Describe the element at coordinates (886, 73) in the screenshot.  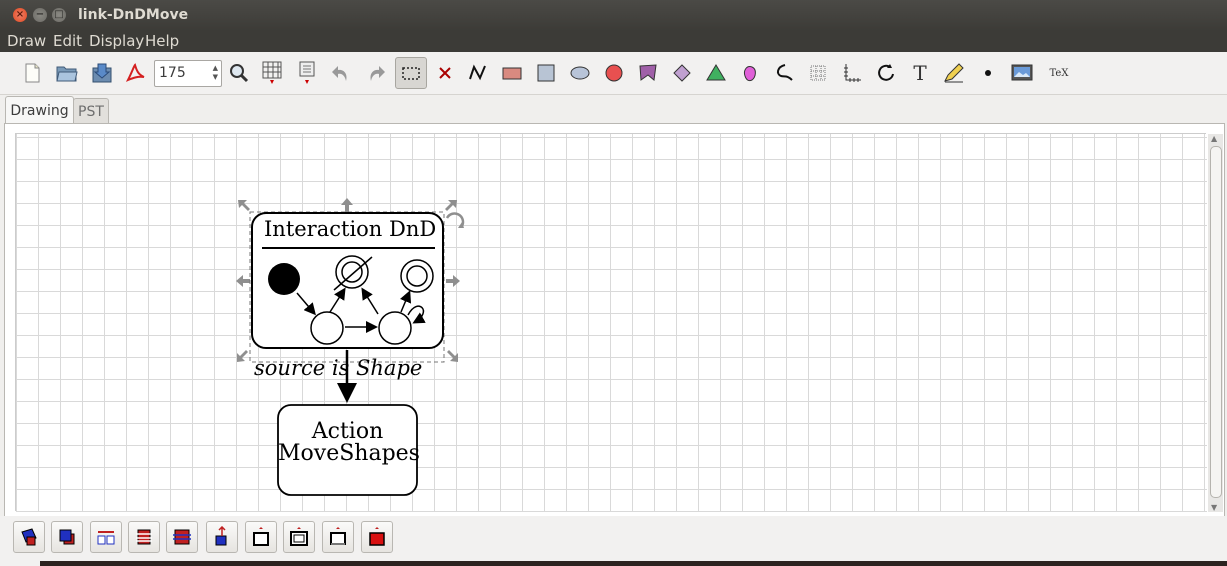
I see `arc-icon` at that location.